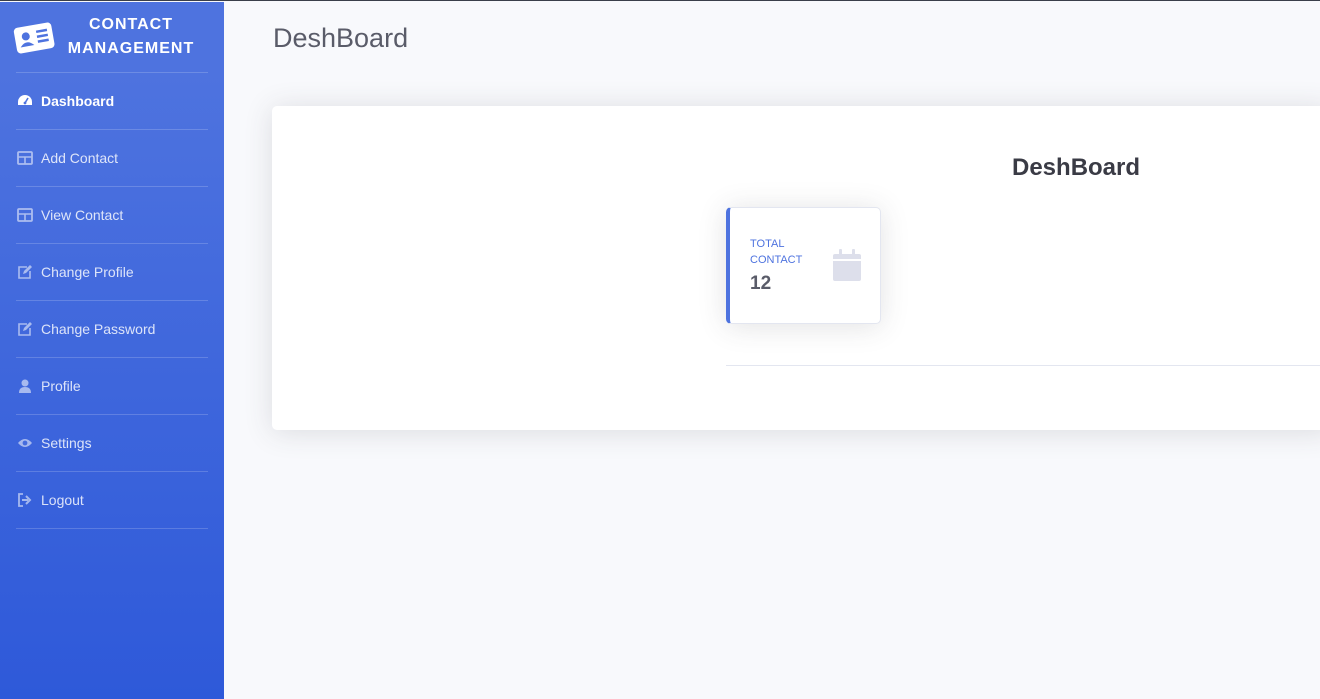 Image resolution: width=1320 pixels, height=699 pixels. Describe the element at coordinates (66, 443) in the screenshot. I see `sidebar-item-label: Settings` at that location.